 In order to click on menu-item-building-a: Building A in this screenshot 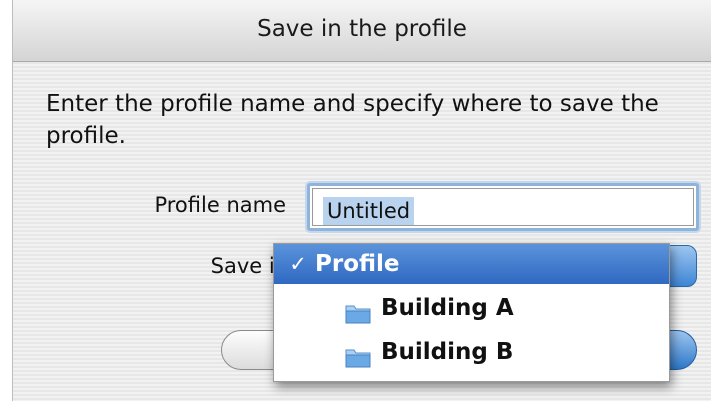, I will do `click(471, 308)`.